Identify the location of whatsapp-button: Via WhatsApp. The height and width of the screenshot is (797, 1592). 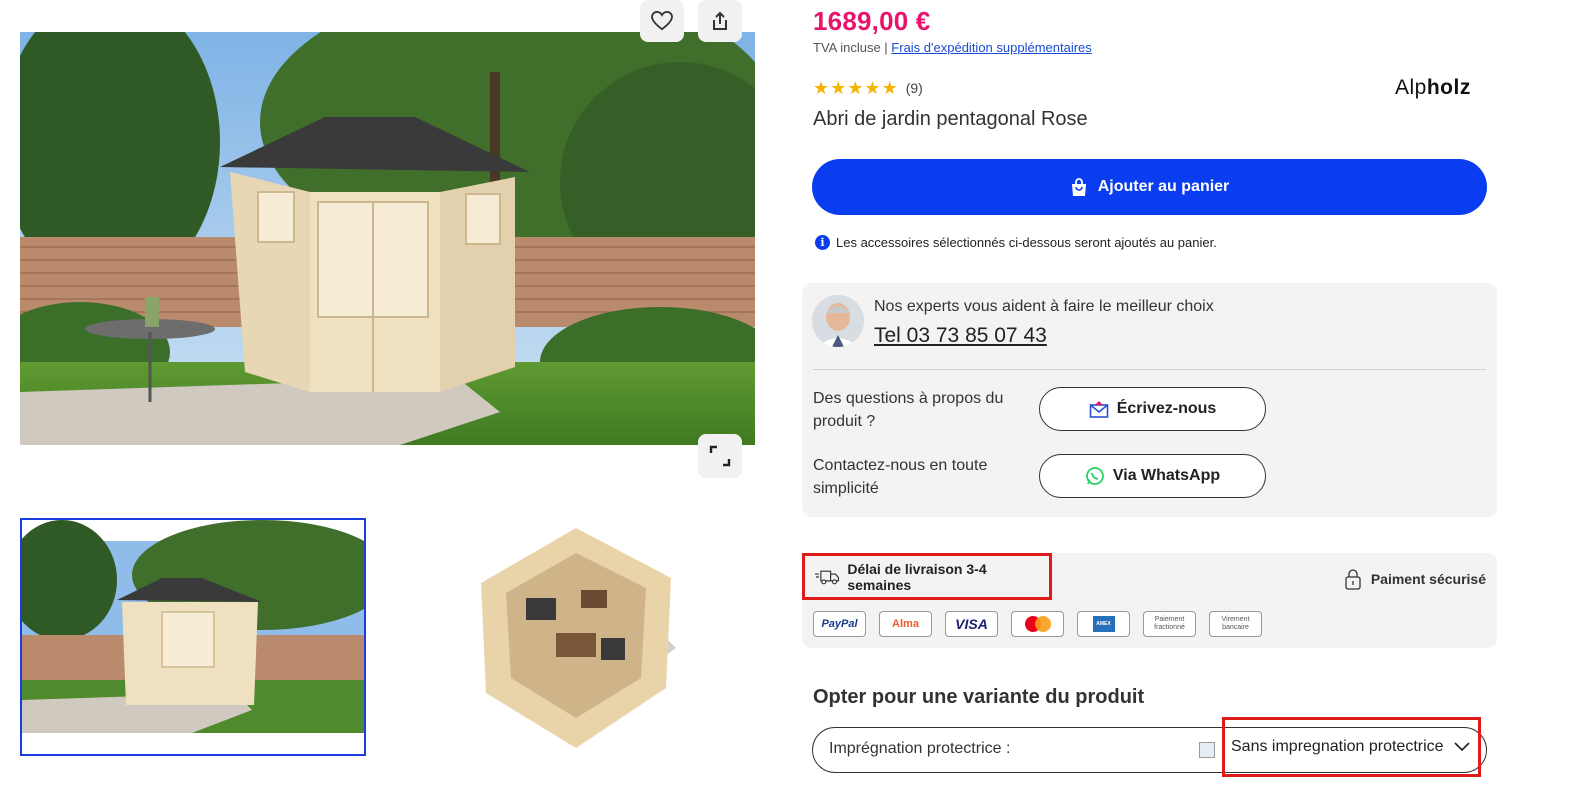
(1152, 476).